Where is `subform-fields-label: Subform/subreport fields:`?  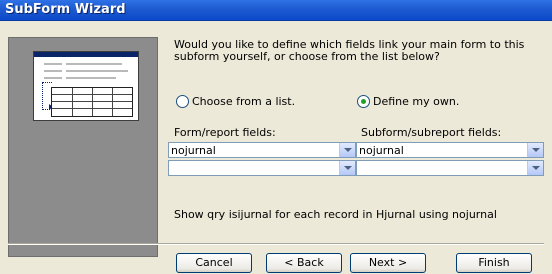
subform-fields-label: Subform/subreport fields: is located at coordinates (431, 132).